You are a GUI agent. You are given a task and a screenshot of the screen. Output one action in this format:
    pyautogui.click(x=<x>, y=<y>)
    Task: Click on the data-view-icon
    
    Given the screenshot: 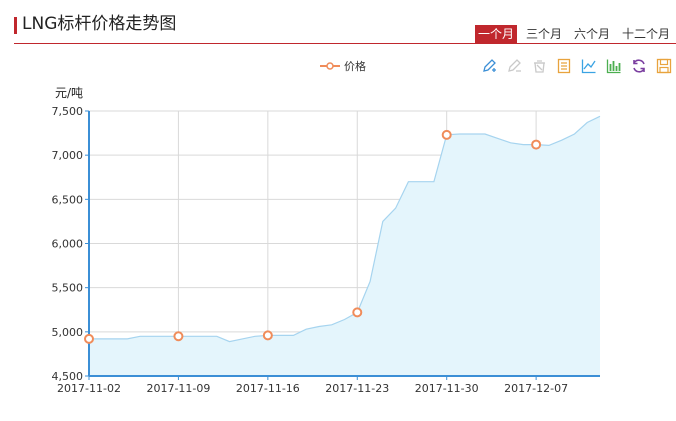 What is the action you would take?
    pyautogui.click(x=564, y=66)
    